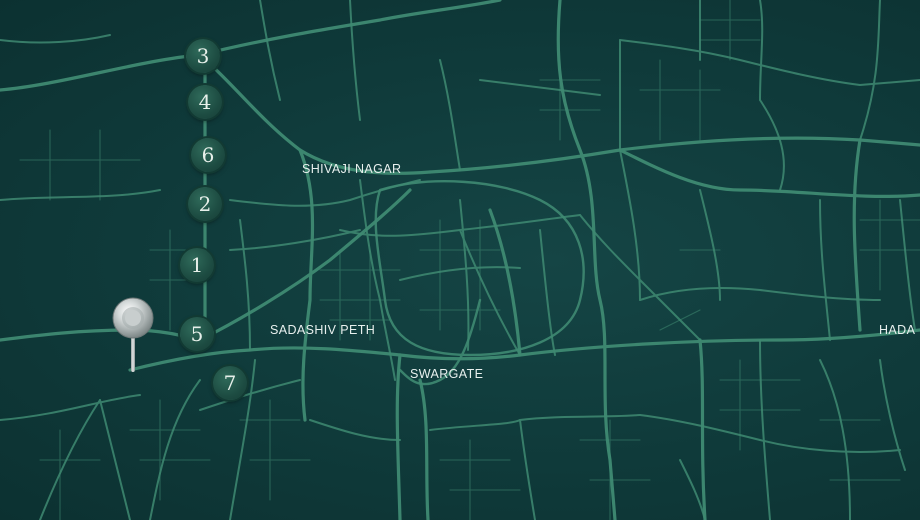 The width and height of the screenshot is (920, 520). What do you see at coordinates (447, 374) in the screenshot?
I see `area-label-swargate: SWARGATE` at bounding box center [447, 374].